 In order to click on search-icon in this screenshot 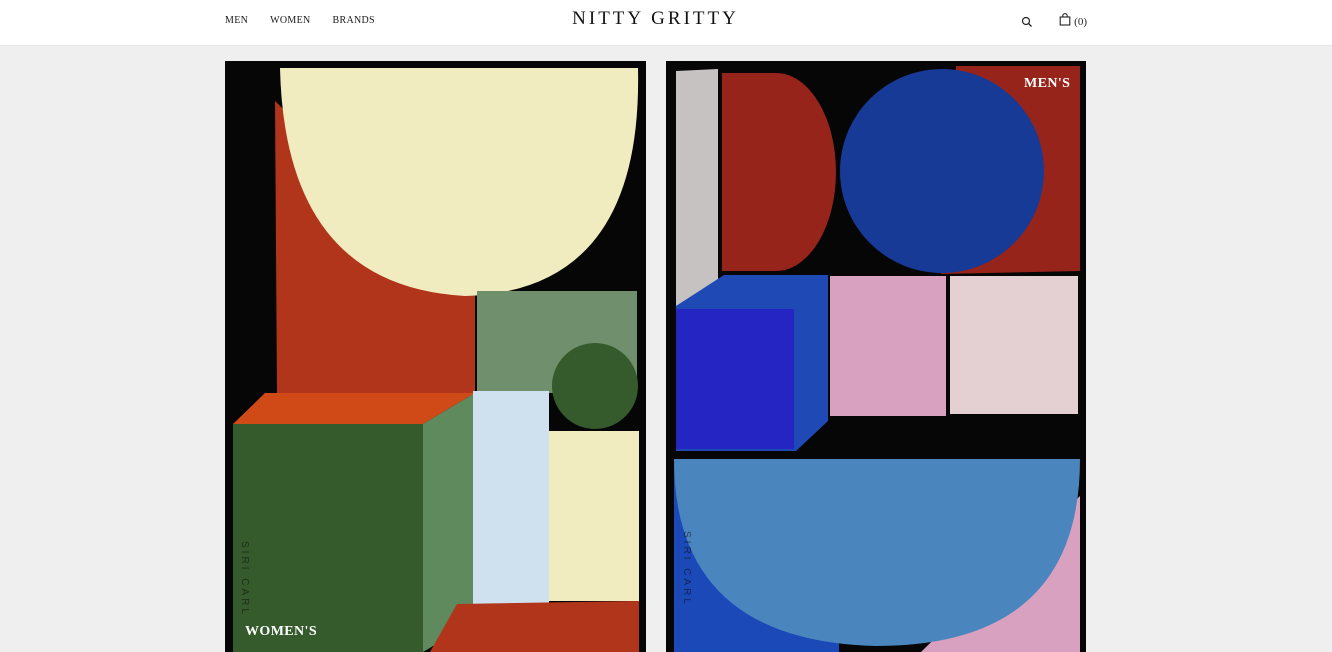, I will do `click(1027, 22)`.